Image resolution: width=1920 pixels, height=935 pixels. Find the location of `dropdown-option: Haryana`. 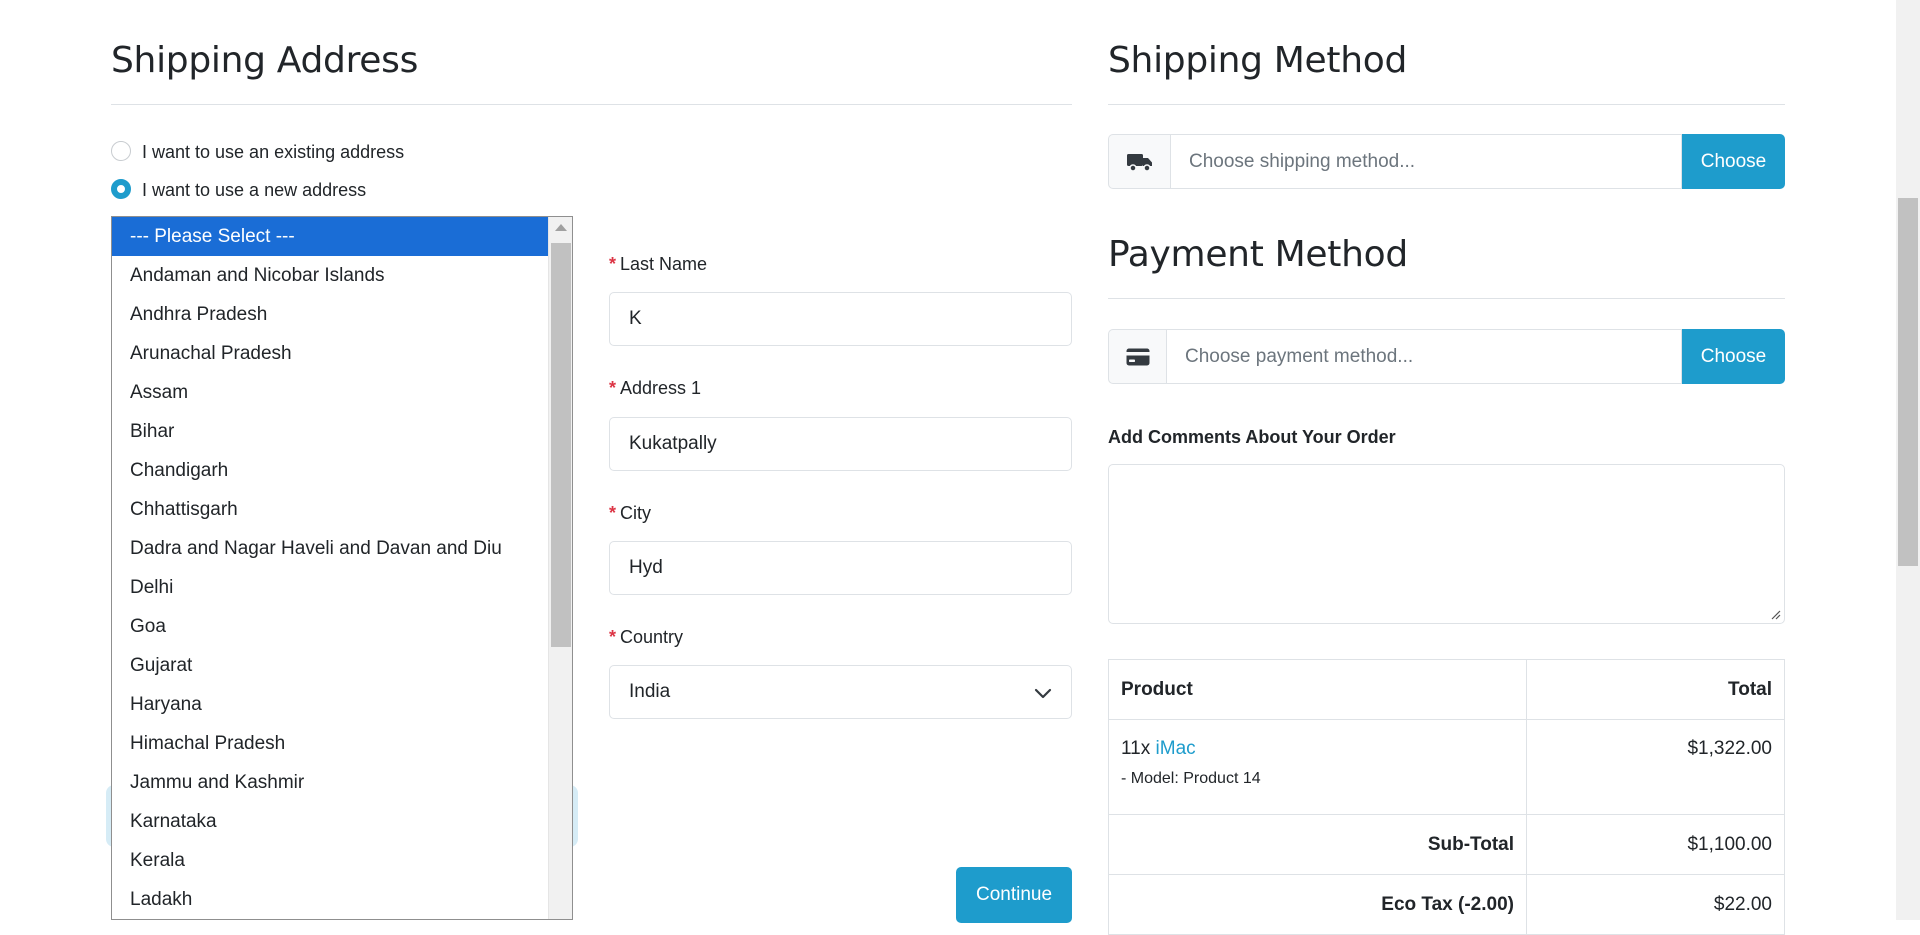

dropdown-option: Haryana is located at coordinates (342, 704).